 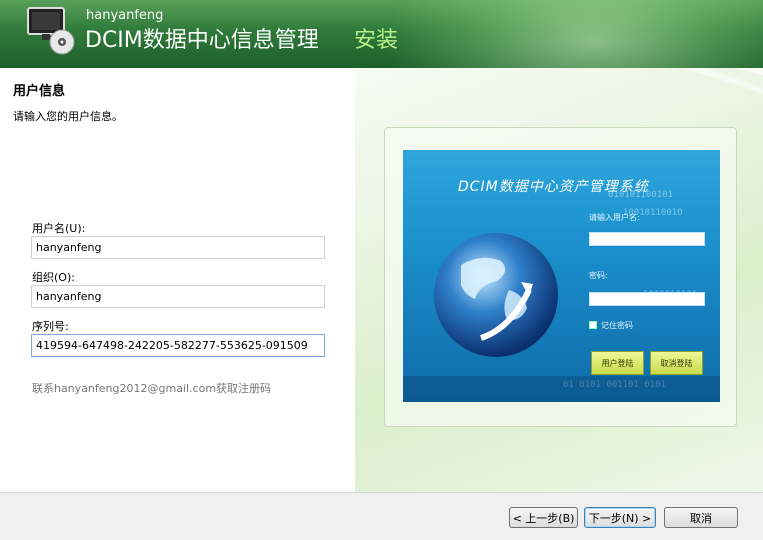 What do you see at coordinates (676, 363) in the screenshot?
I see `card-cancel-button: 取消登陆` at bounding box center [676, 363].